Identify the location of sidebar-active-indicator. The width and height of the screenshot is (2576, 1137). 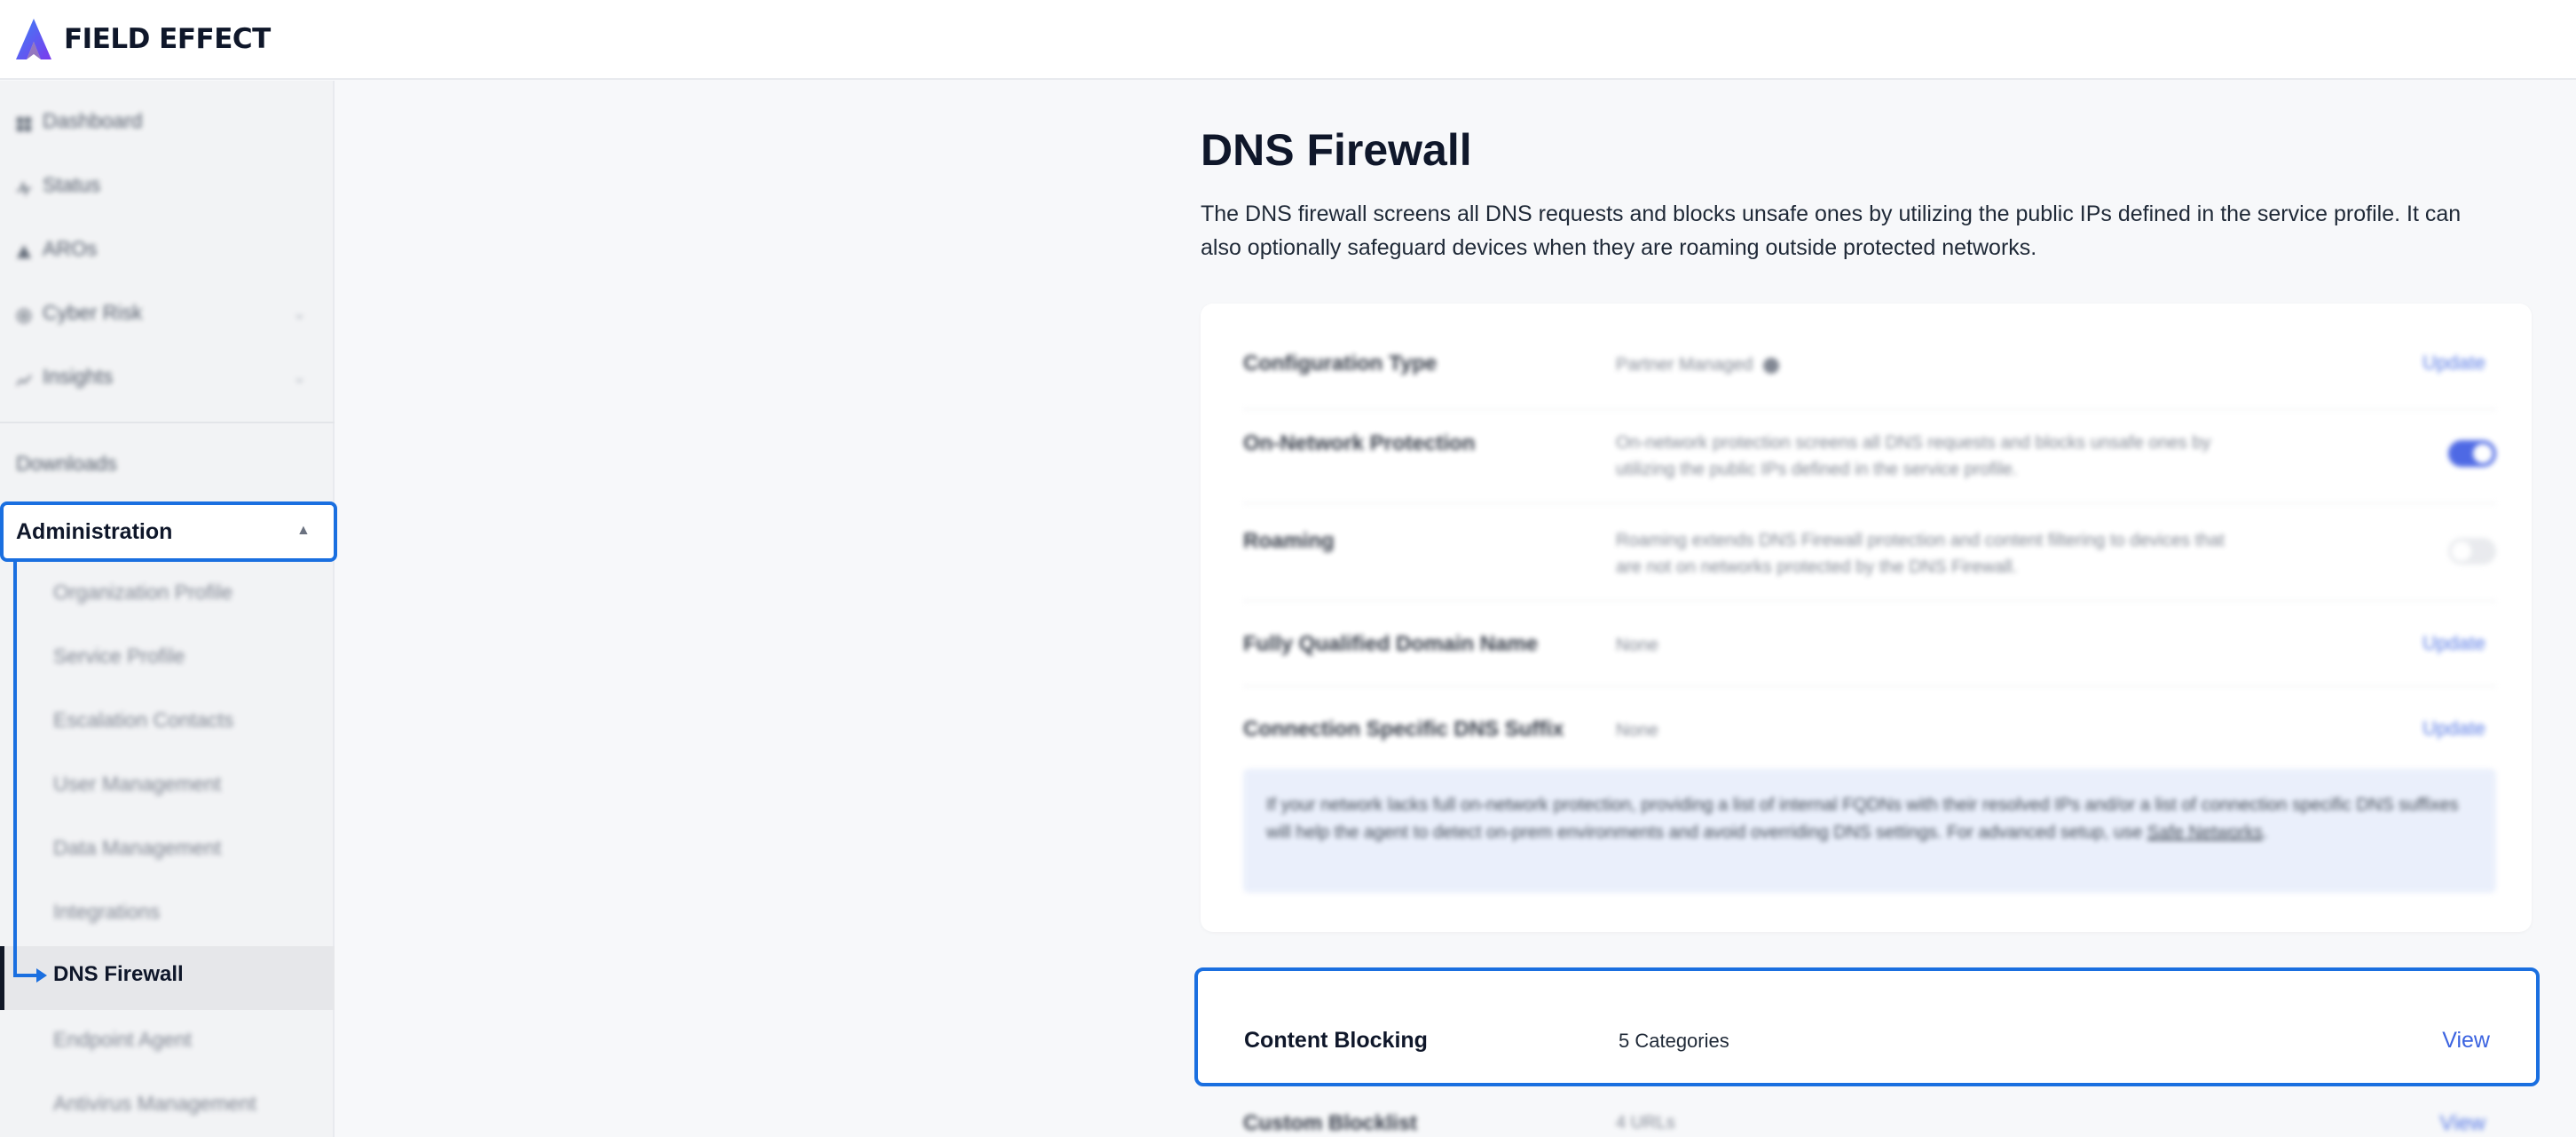
(2, 978).